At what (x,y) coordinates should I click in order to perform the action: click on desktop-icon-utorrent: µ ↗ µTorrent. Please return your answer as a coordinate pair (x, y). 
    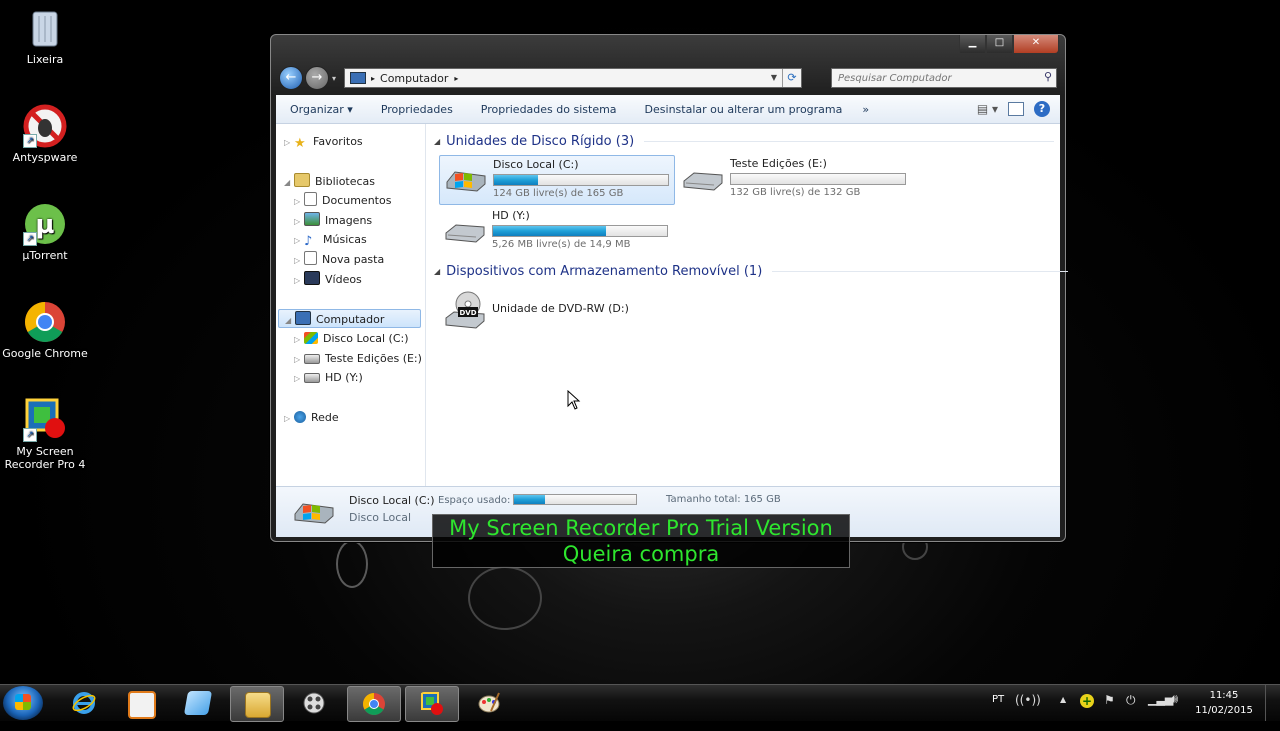
    Looking at the image, I should click on (45, 232).